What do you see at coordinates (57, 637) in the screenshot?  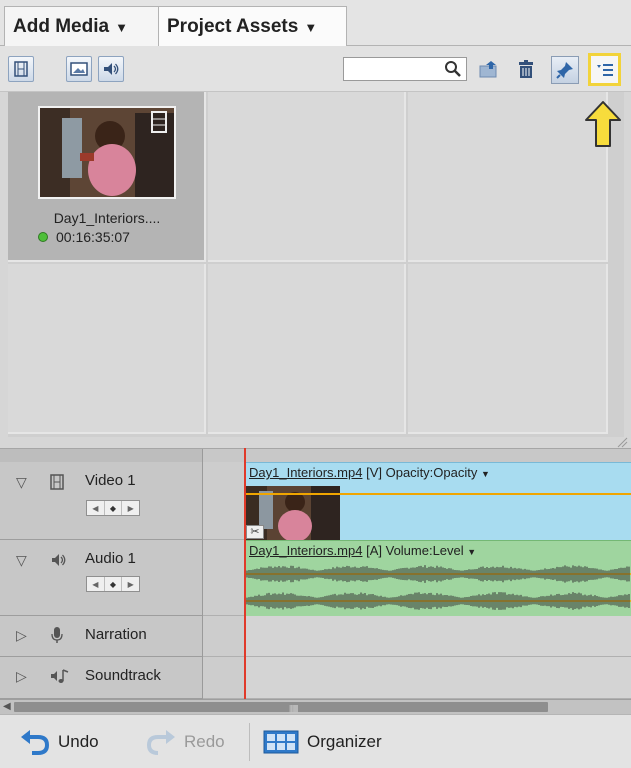 I see `microphone-icon` at bounding box center [57, 637].